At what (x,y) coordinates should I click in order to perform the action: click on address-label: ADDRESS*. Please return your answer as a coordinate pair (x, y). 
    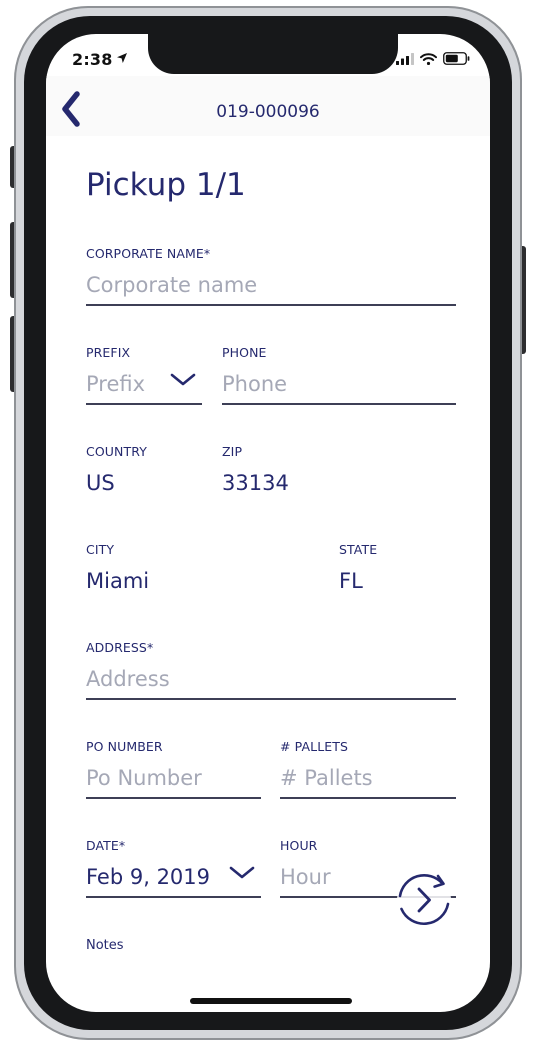
    Looking at the image, I should click on (120, 647).